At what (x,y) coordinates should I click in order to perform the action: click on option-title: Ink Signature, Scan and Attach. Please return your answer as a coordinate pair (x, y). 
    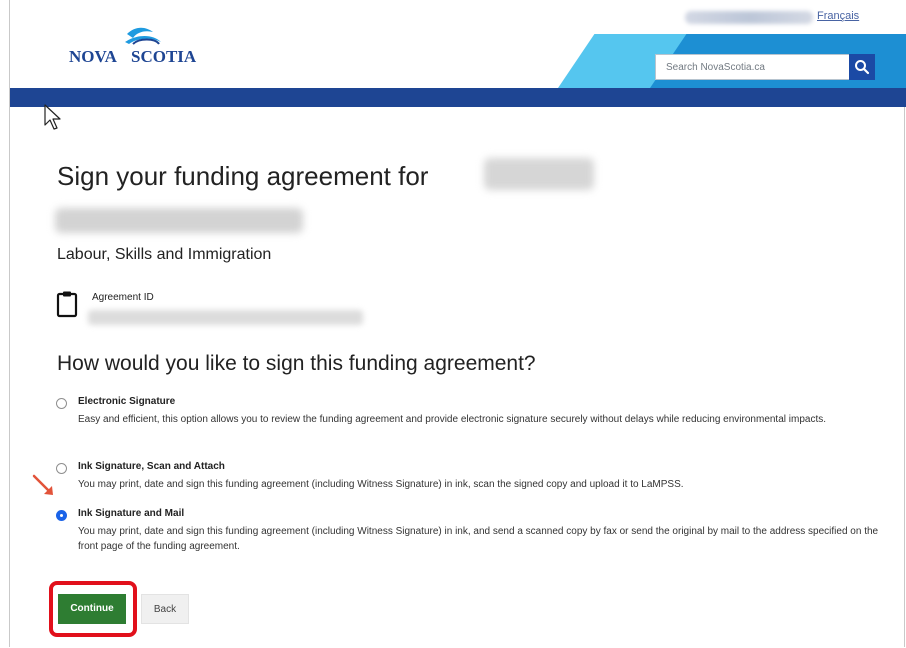
    Looking at the image, I should click on (151, 466).